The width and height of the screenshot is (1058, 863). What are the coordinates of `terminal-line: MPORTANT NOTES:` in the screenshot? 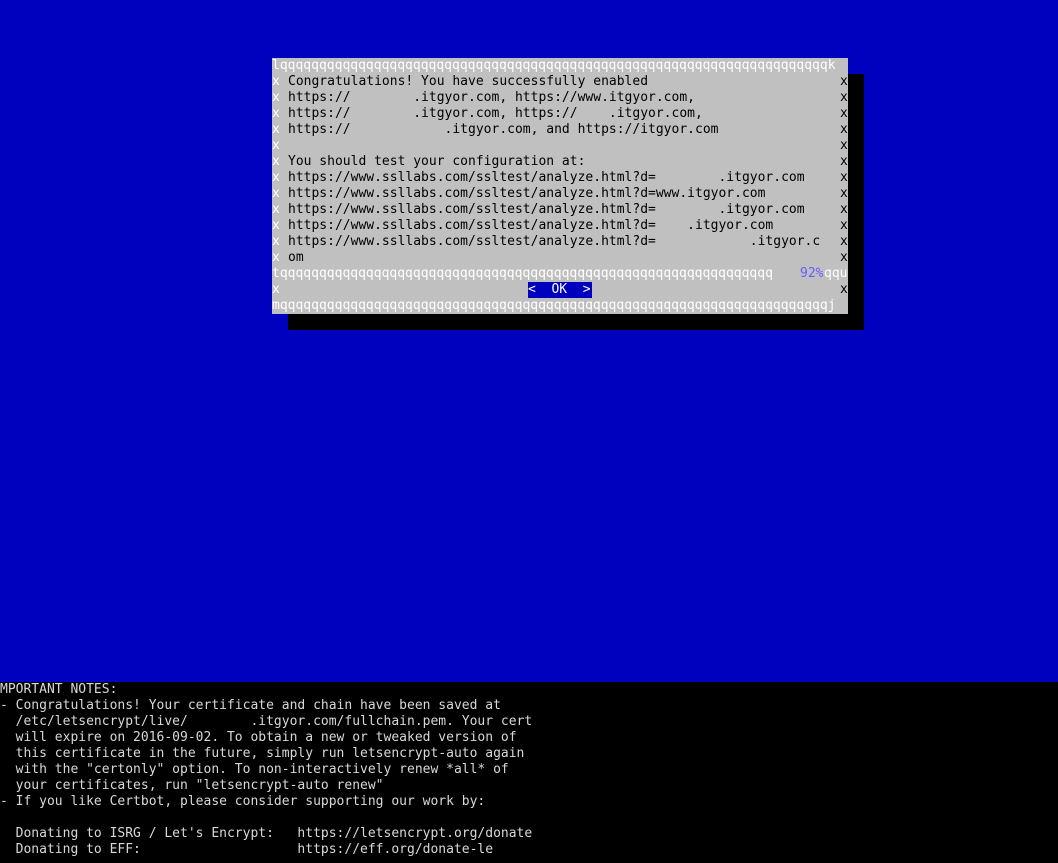 It's located at (59, 689).